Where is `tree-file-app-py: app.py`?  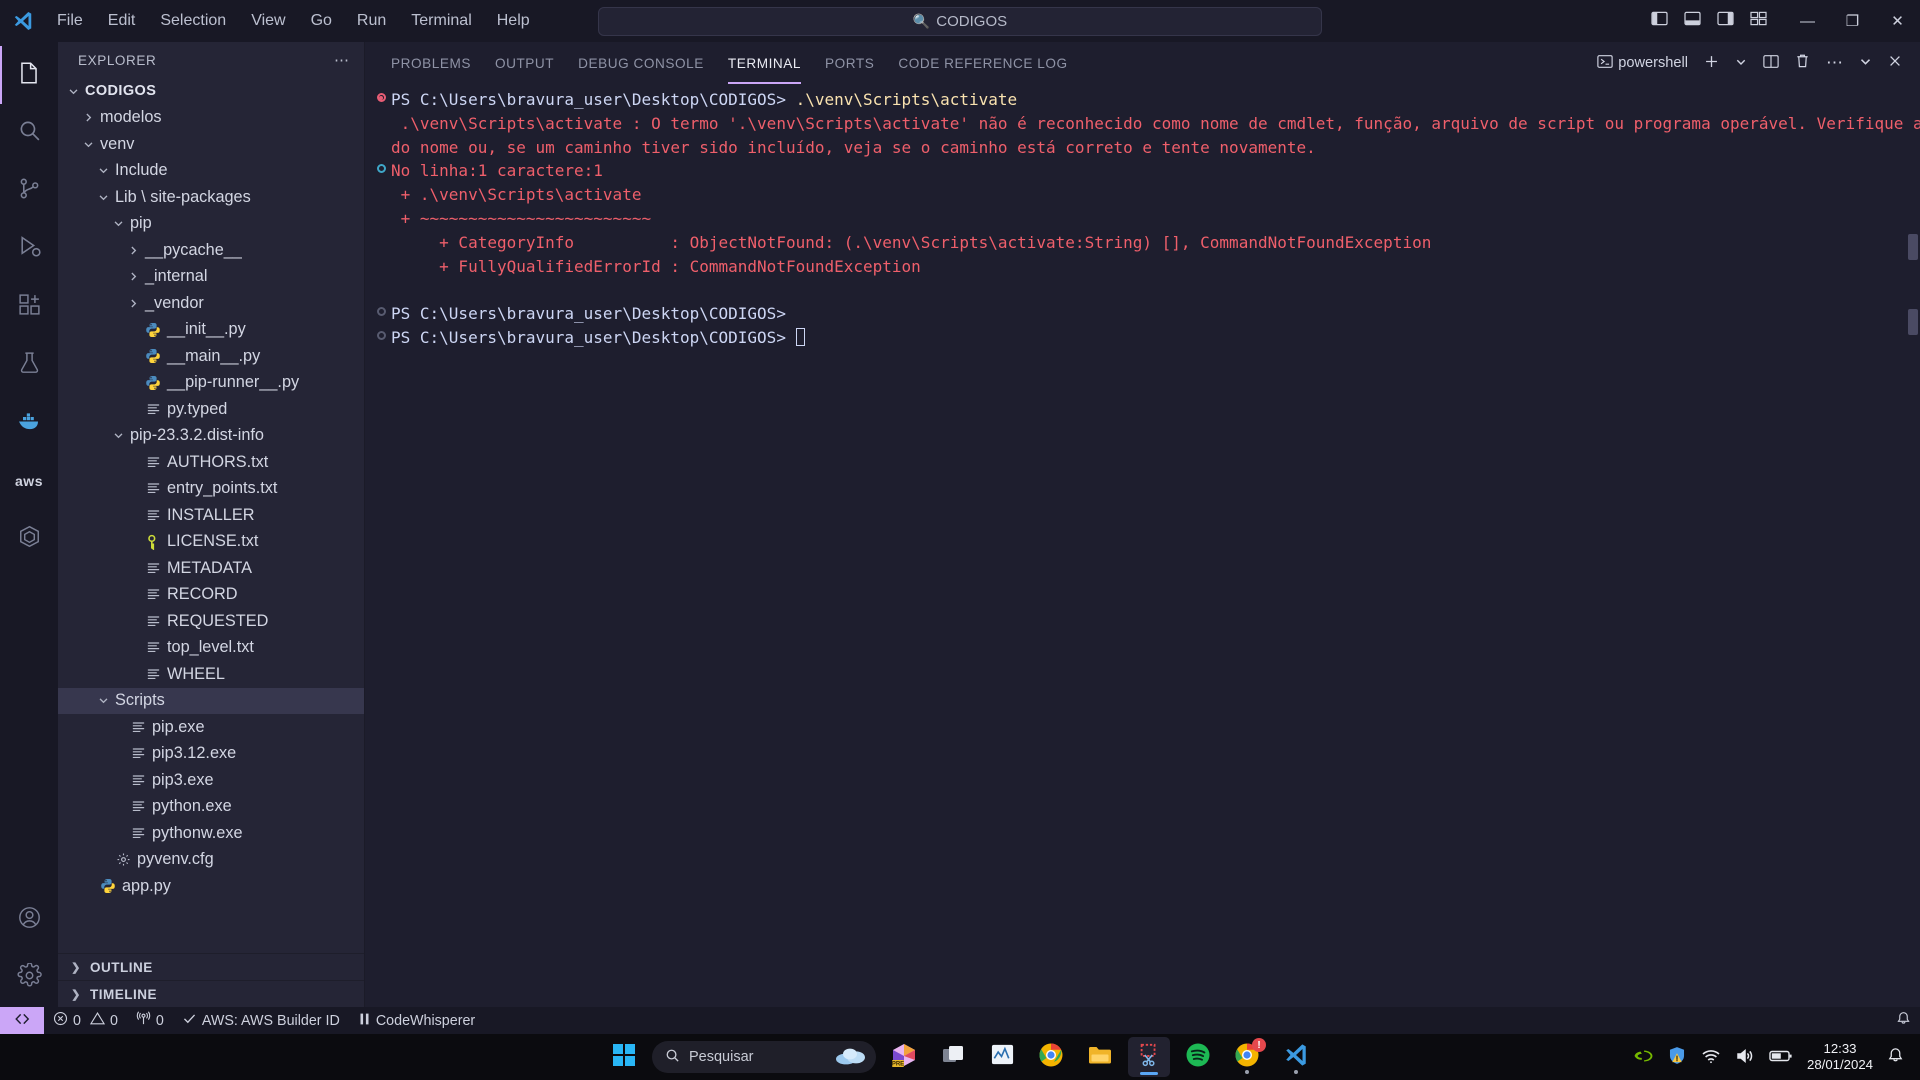
tree-file-app-py: app.py is located at coordinates (211, 886).